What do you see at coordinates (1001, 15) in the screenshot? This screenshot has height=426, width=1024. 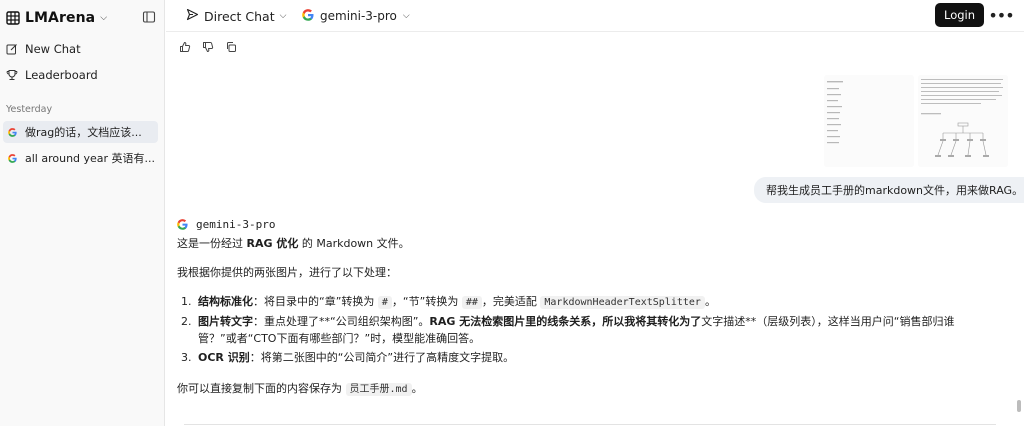 I see `more-options-icon: •••` at bounding box center [1001, 15].